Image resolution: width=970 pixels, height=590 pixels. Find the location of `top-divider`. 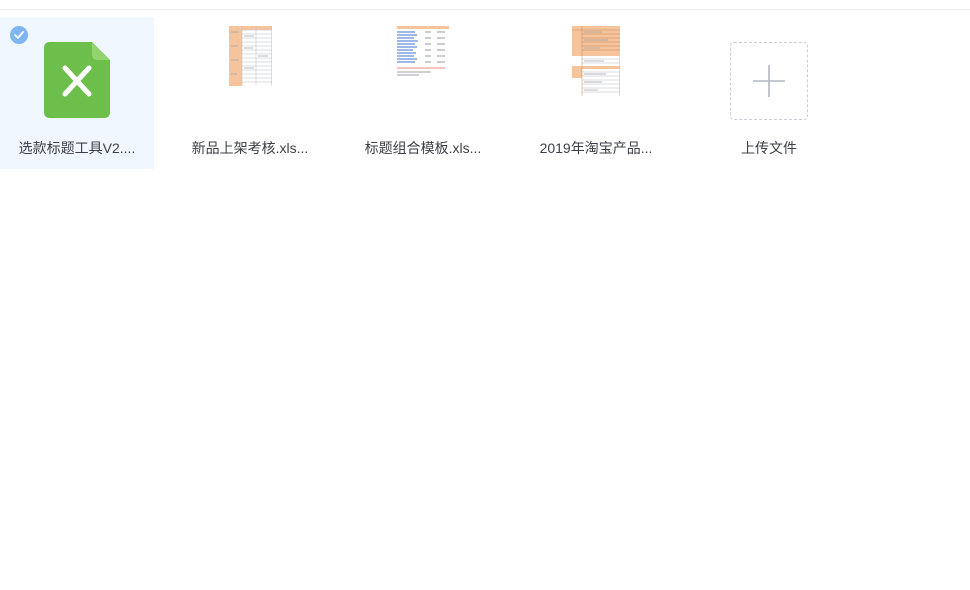

top-divider is located at coordinates (485, 9).